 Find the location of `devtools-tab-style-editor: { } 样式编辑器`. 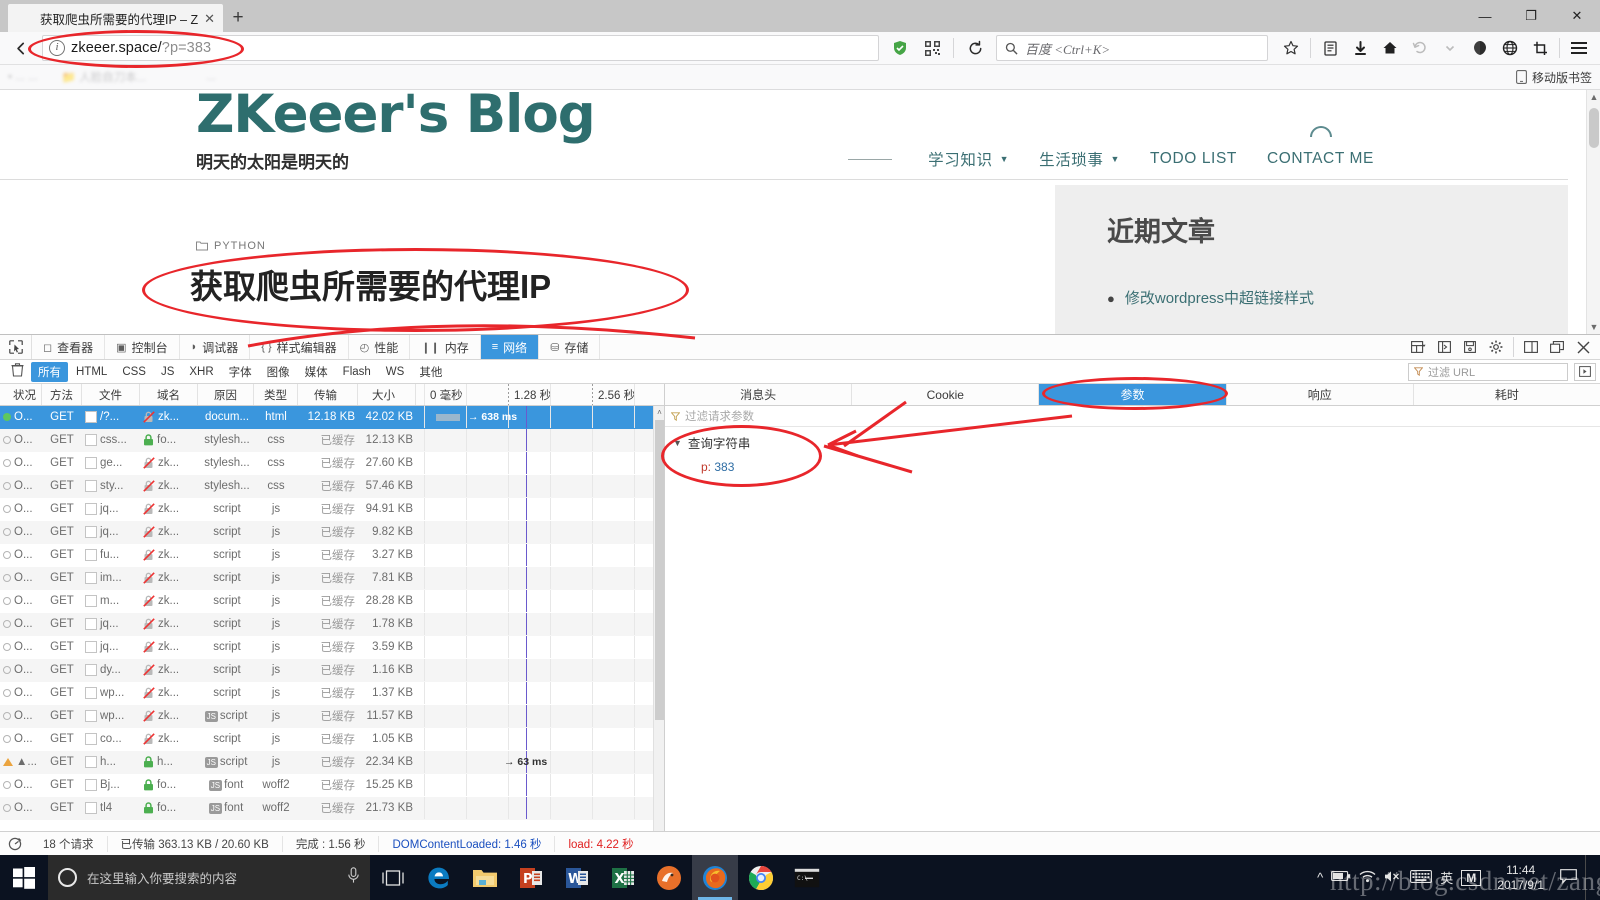

devtools-tab-style-editor: { } 样式编辑器 is located at coordinates (299, 347).